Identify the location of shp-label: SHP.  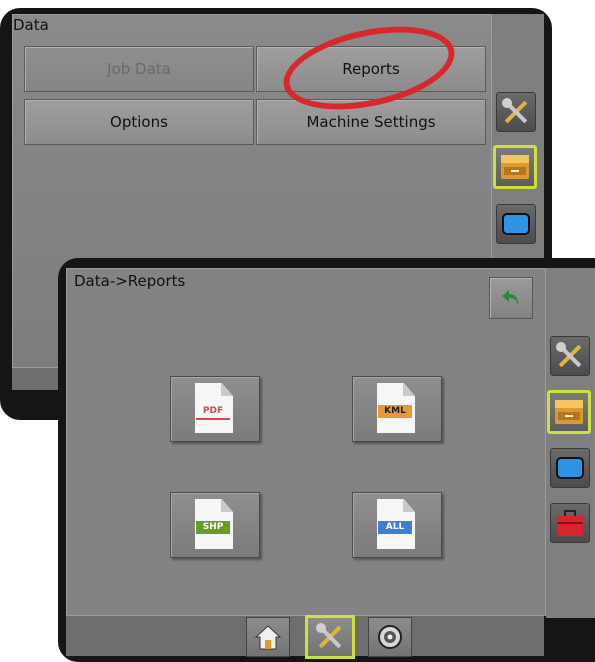
(213, 527).